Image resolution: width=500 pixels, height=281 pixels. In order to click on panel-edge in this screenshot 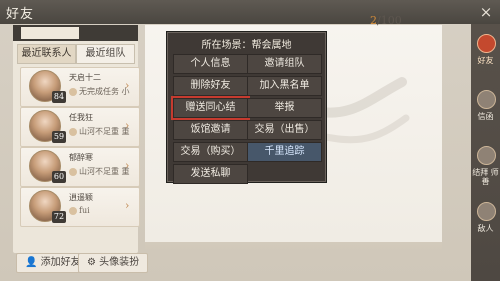, I will do `click(293, 247)`.